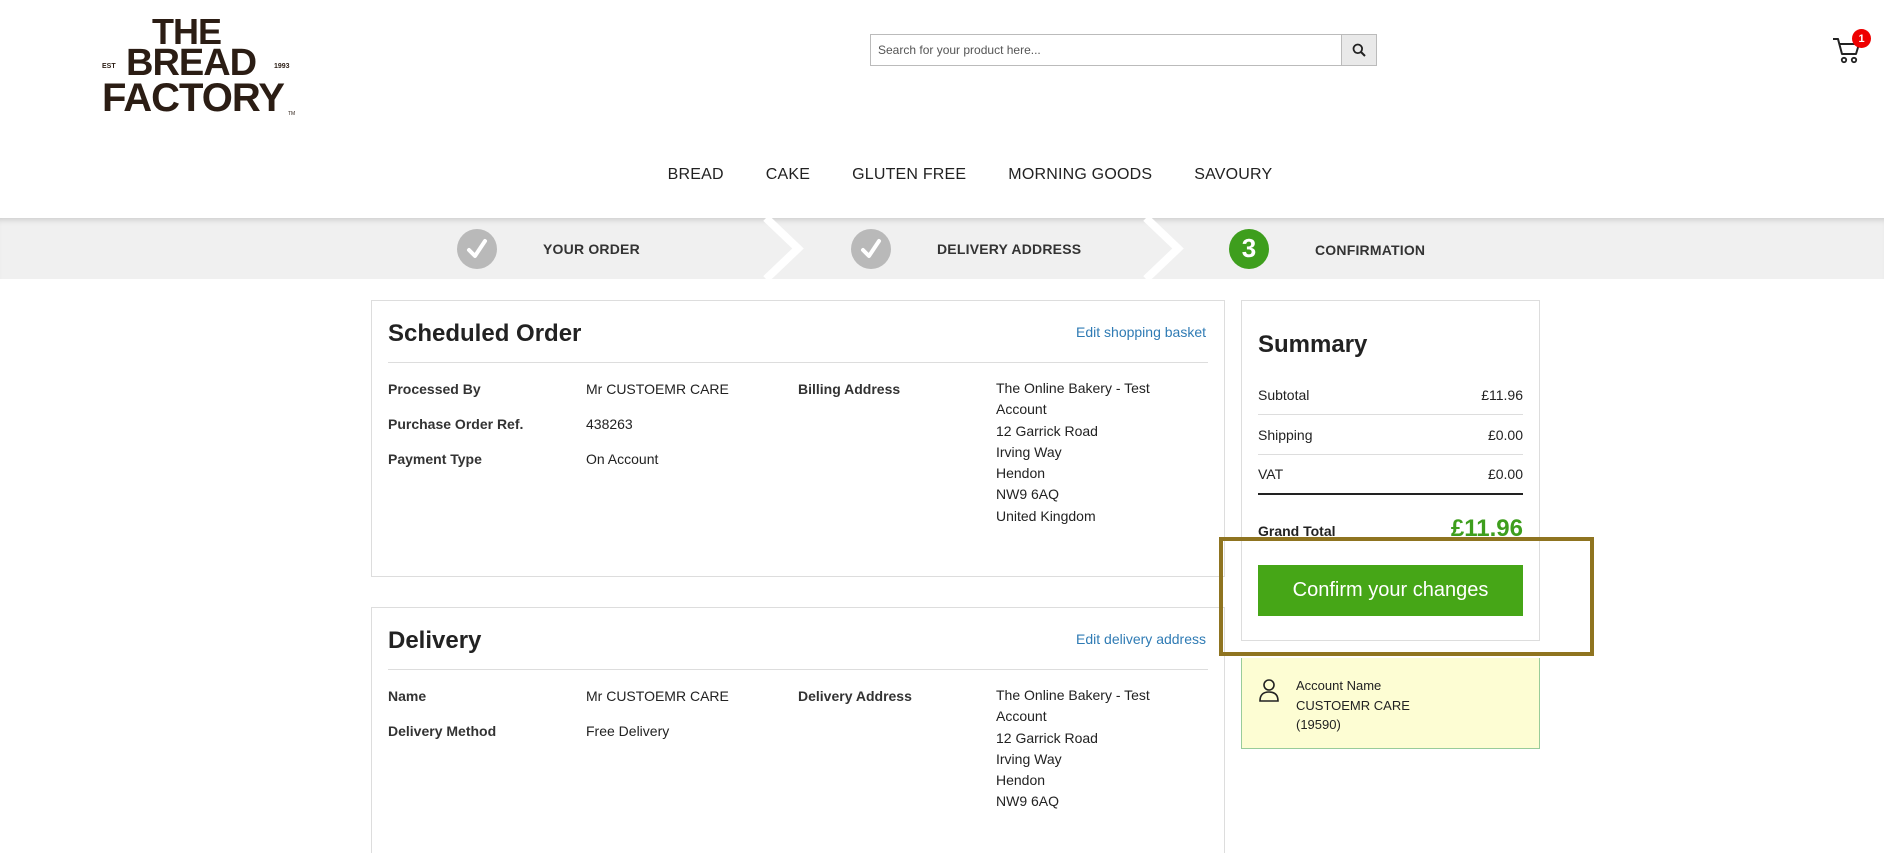 The image size is (1884, 853). Describe the element at coordinates (696, 178) in the screenshot. I see `nav-item-bread: BREAD` at that location.